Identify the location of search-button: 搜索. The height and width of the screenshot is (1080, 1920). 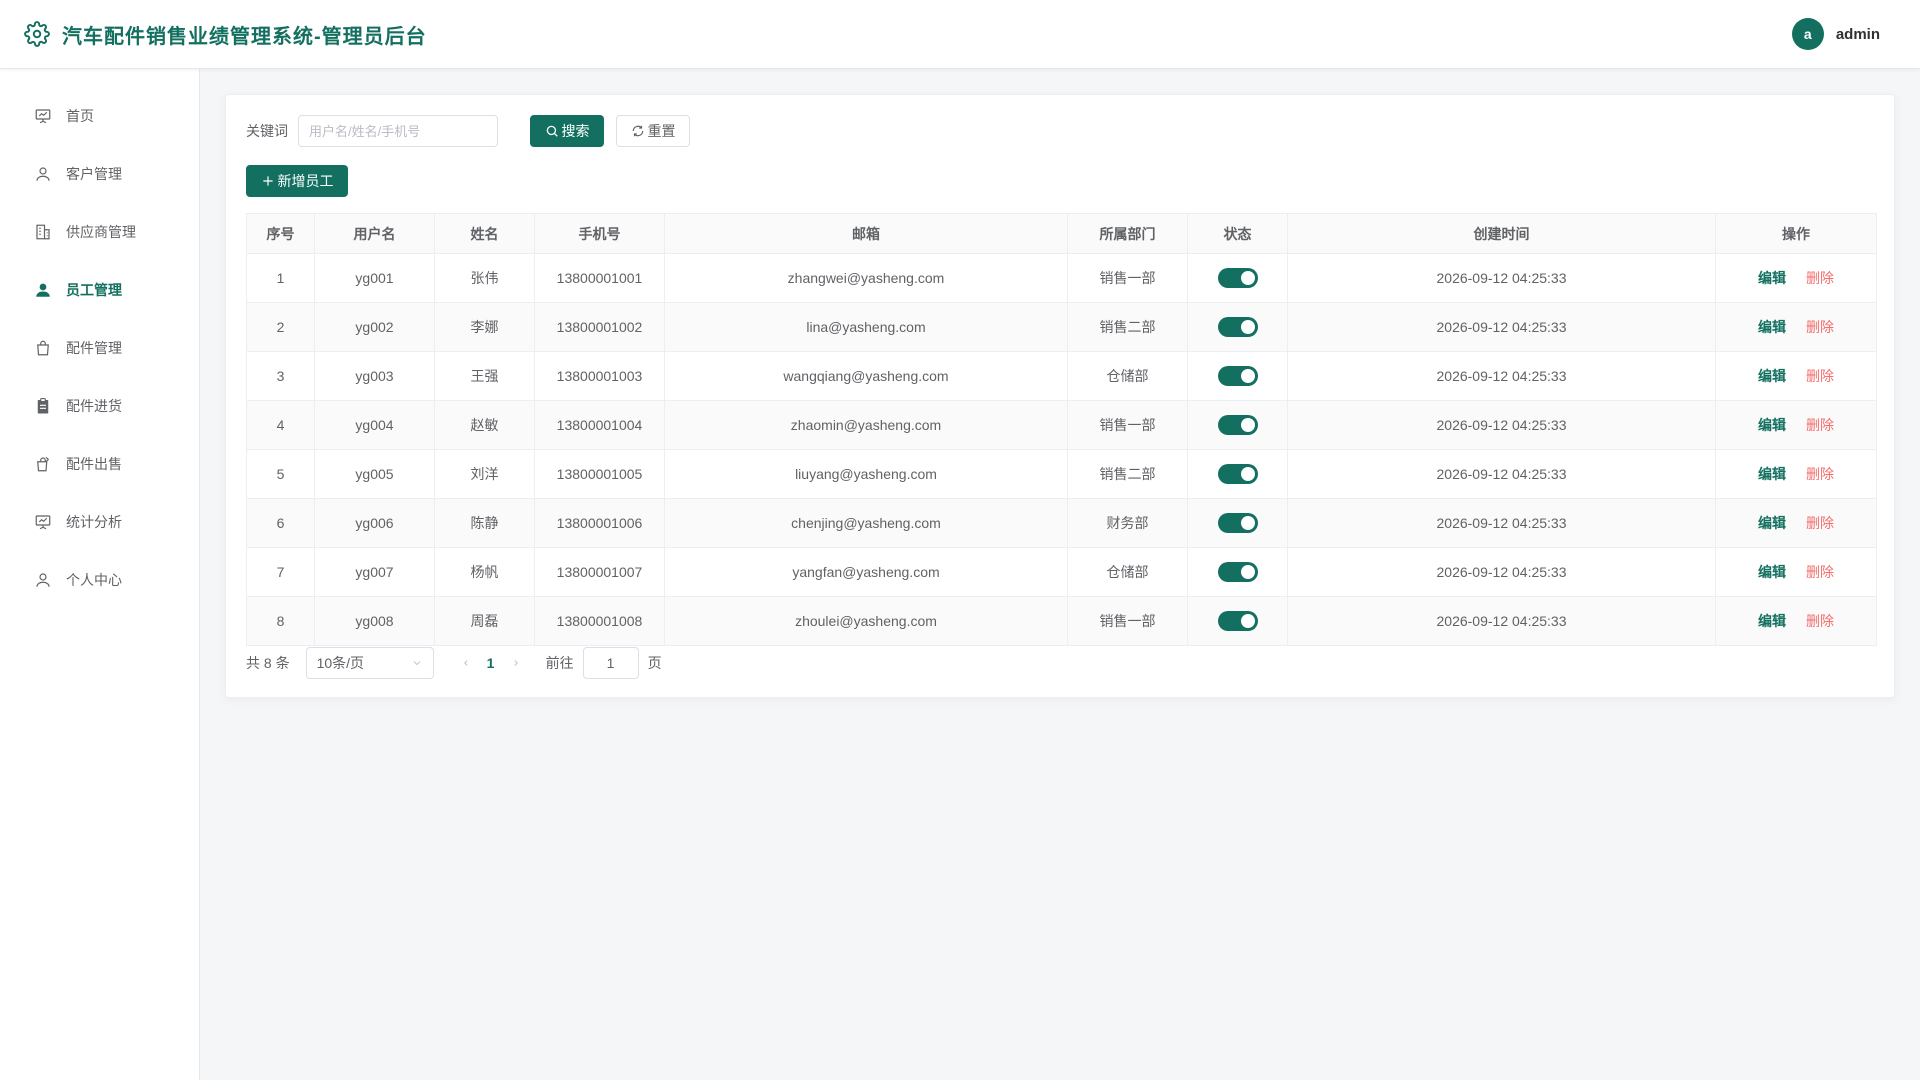
(567, 131).